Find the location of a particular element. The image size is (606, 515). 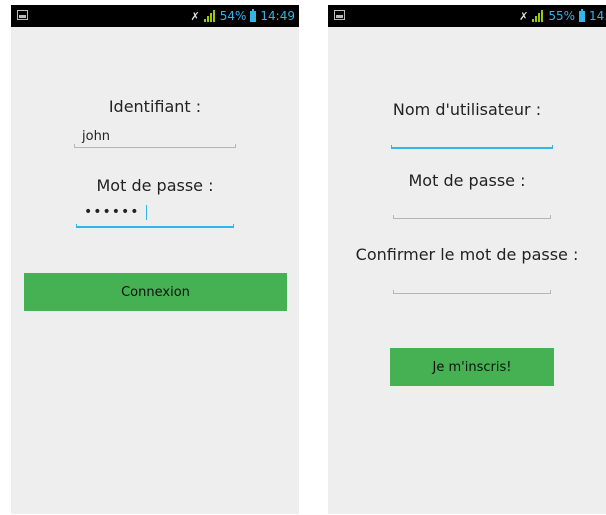

text-cursor is located at coordinates (146, 212).